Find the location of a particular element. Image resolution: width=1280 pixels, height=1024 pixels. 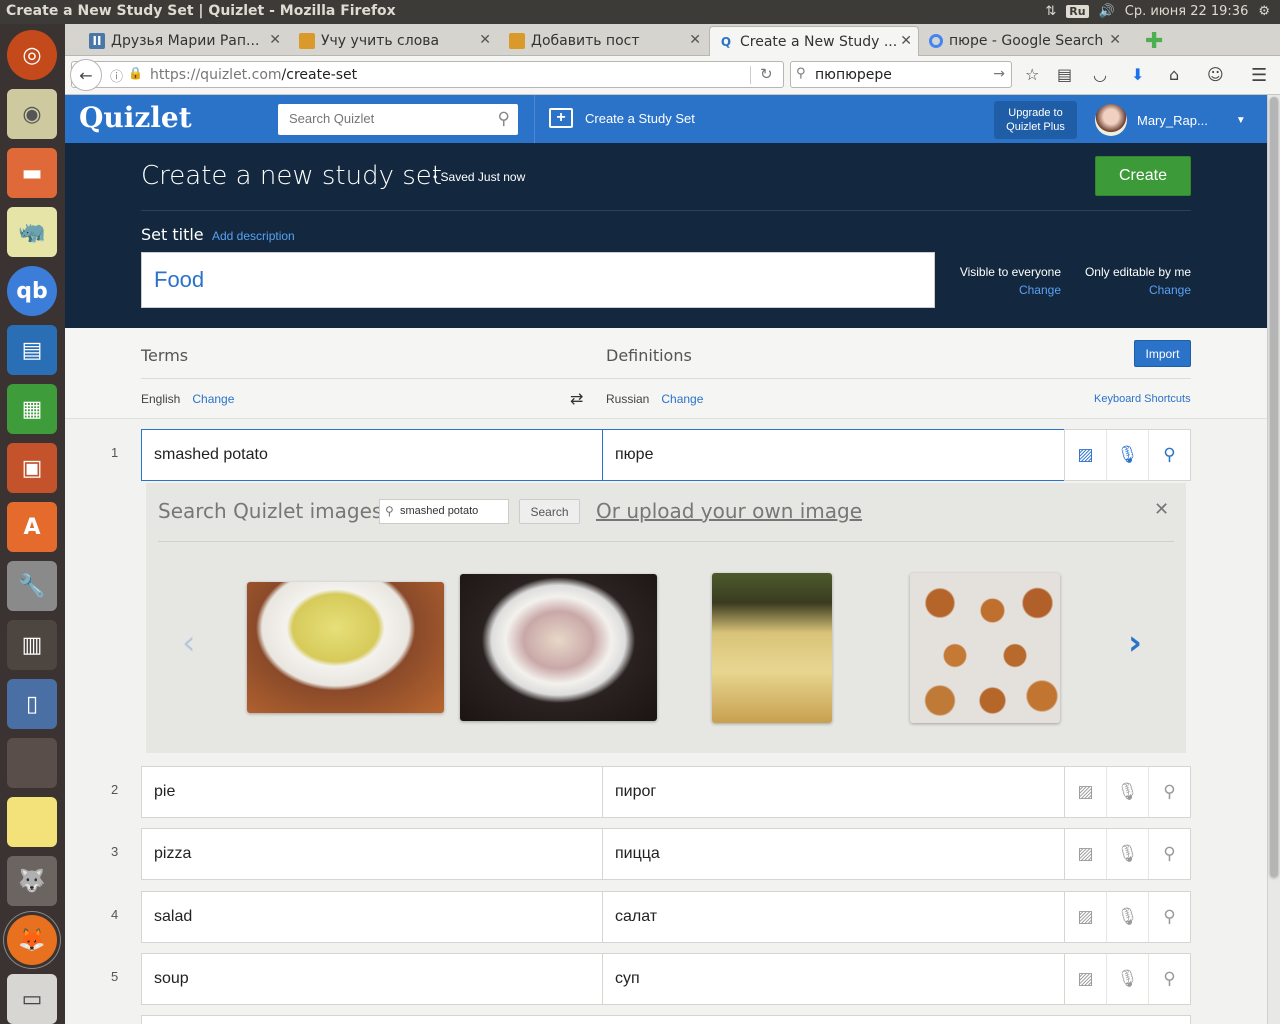

term-input: smashed potato is located at coordinates (372, 455).